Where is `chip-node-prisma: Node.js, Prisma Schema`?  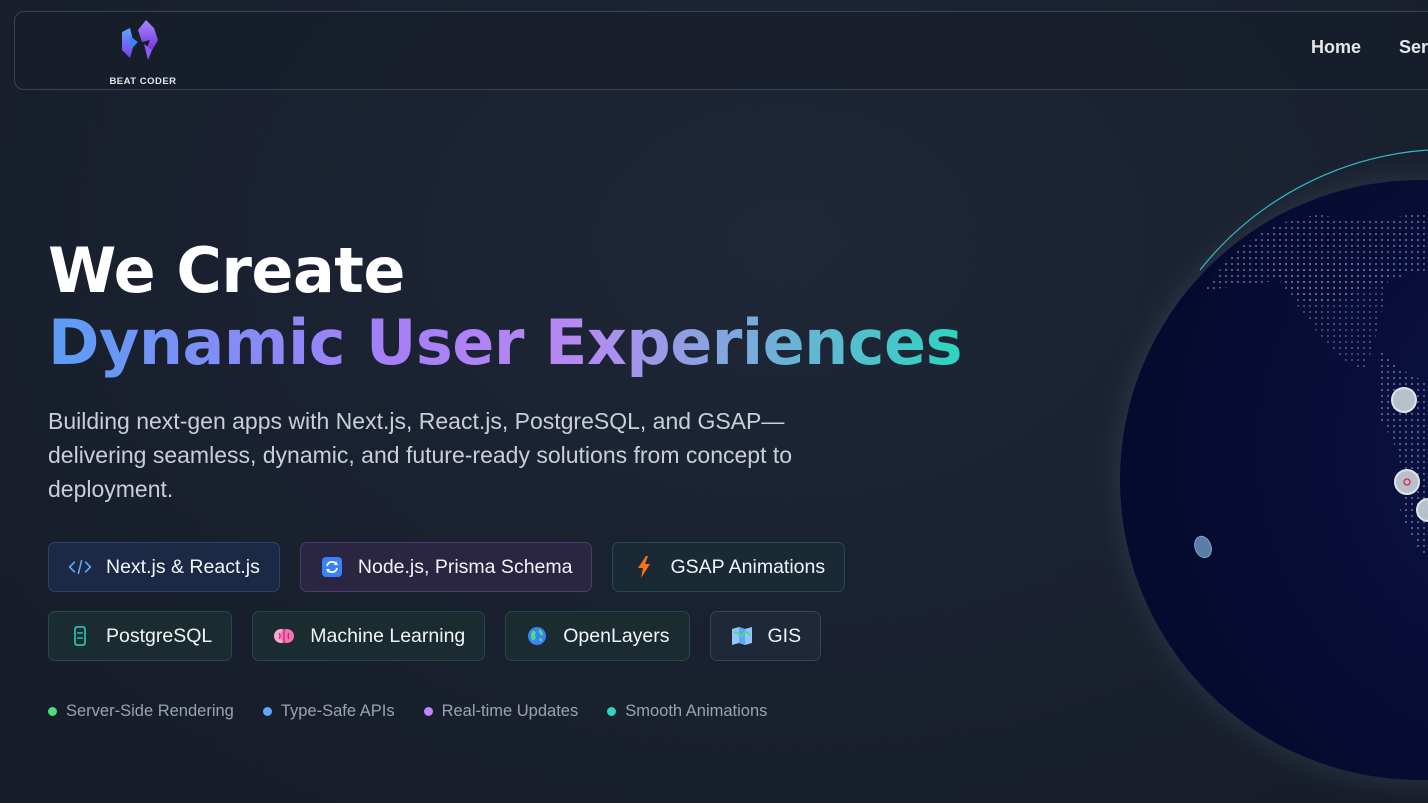 chip-node-prisma: Node.js, Prisma Schema is located at coordinates (446, 567).